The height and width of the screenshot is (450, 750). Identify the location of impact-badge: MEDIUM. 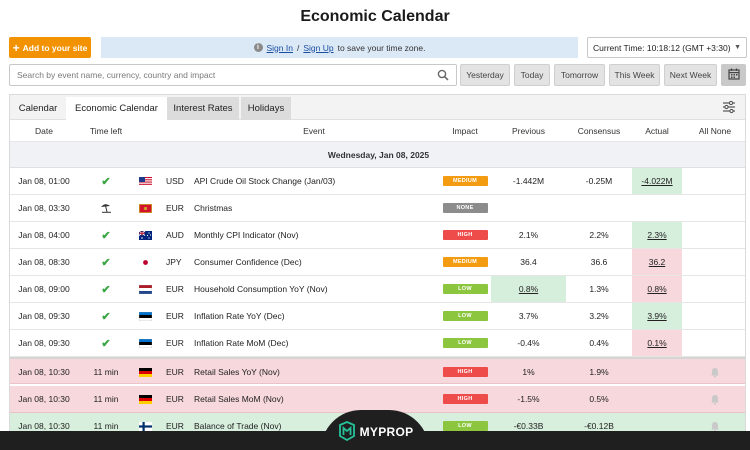
(465, 262).